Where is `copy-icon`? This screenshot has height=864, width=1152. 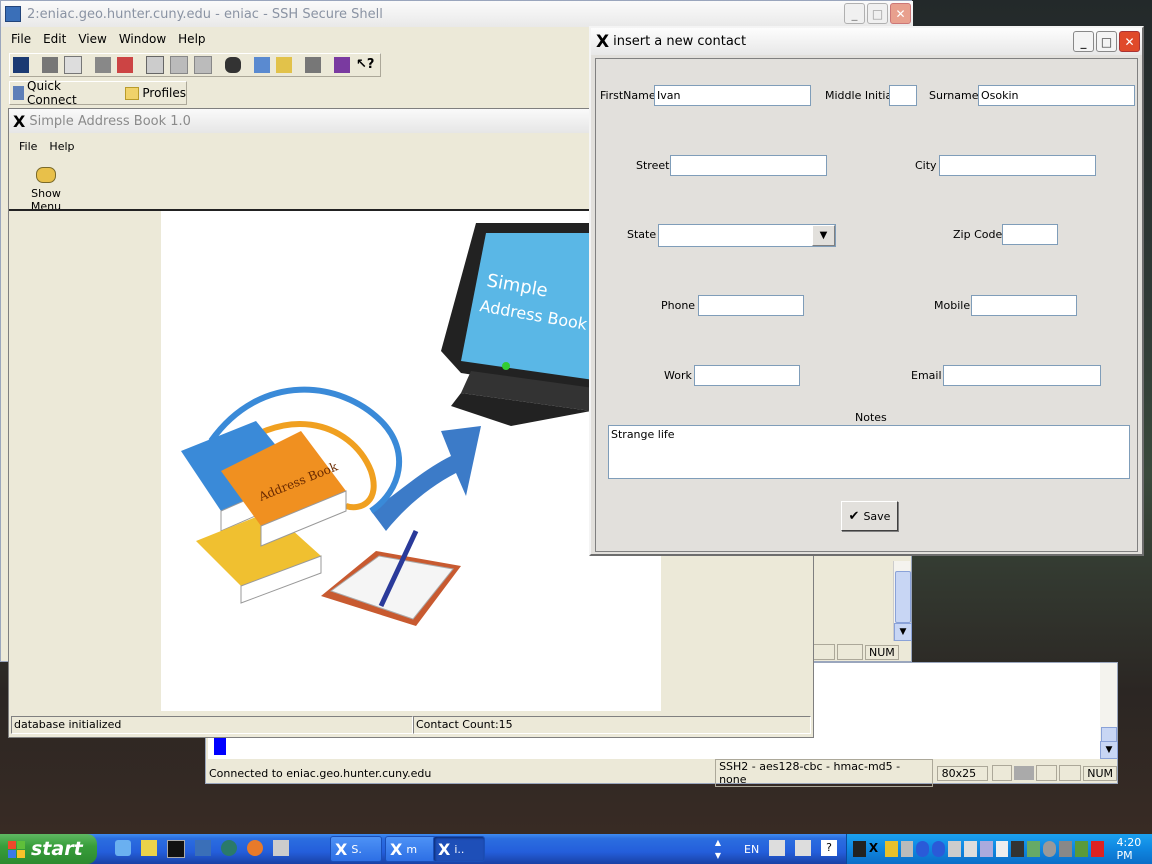
copy-icon is located at coordinates (155, 65).